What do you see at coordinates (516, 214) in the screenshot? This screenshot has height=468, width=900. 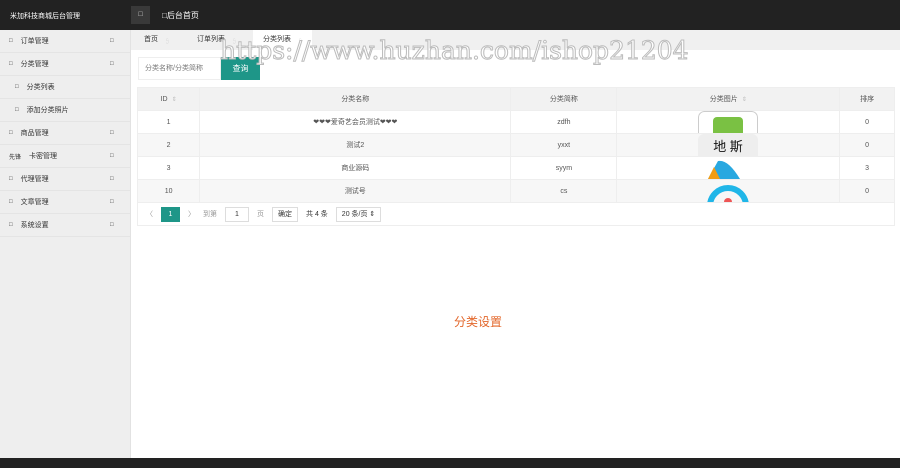 I see `pagination: 〈 1 〉 到第 1 页 确定 共 4 条 20 条/页 ⇕` at bounding box center [516, 214].